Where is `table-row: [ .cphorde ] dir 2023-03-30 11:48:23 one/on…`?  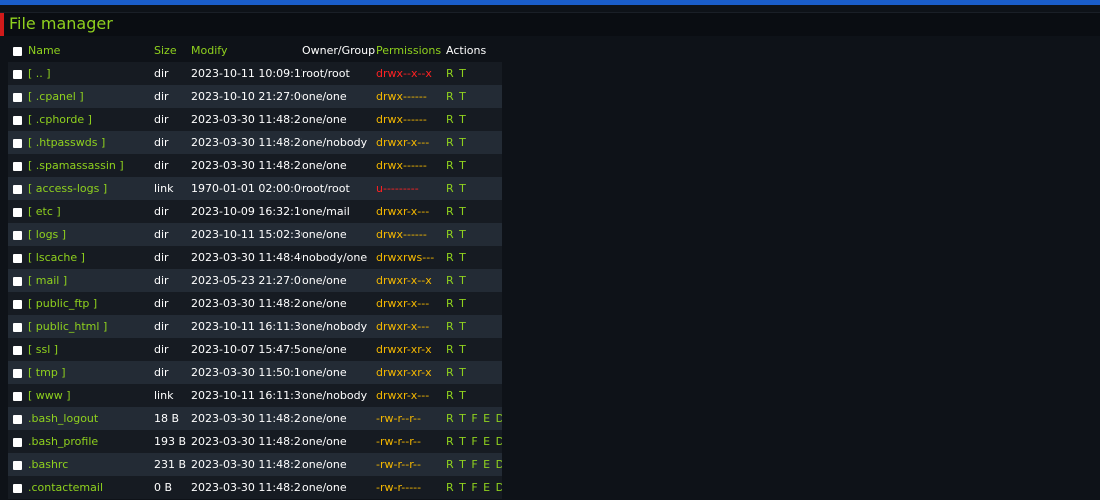 table-row: [ .cphorde ] dir 2023-03-30 11:48:23 one/on… is located at coordinates (255, 119).